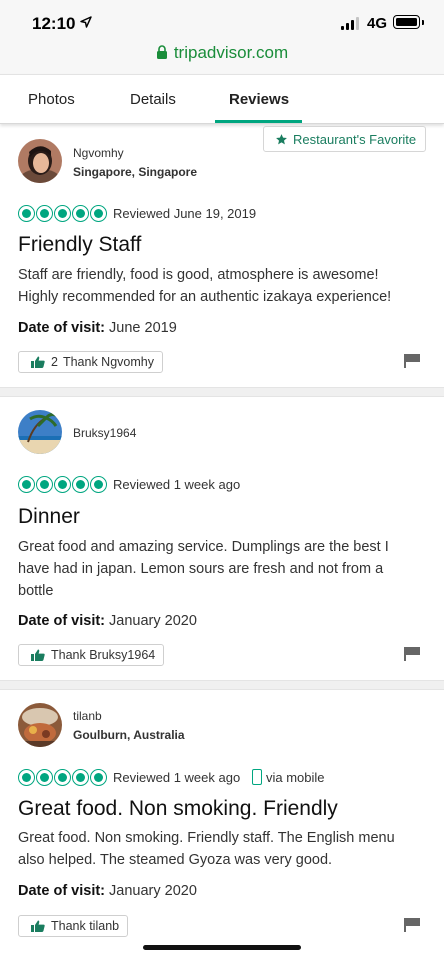  What do you see at coordinates (143, 328) in the screenshot?
I see `visit-date: June 2019` at bounding box center [143, 328].